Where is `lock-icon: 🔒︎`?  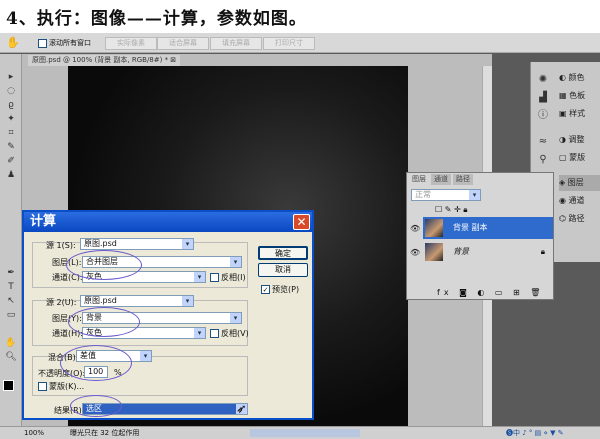 lock-icon: 🔒︎ is located at coordinates (542, 251).